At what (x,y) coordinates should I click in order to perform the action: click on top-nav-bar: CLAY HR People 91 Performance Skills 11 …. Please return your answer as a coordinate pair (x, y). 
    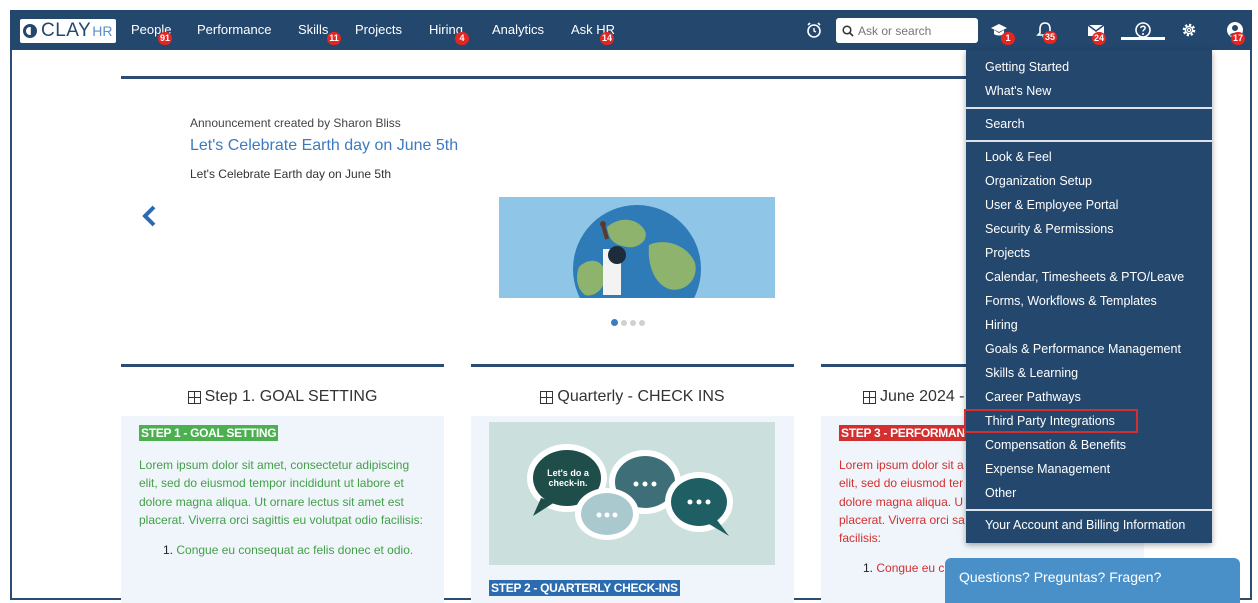
    Looking at the image, I should click on (631, 30).